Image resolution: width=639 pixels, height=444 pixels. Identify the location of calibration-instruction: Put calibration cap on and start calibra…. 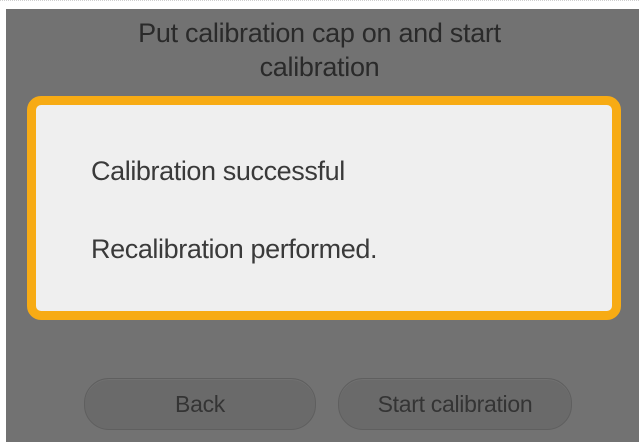
(319, 50).